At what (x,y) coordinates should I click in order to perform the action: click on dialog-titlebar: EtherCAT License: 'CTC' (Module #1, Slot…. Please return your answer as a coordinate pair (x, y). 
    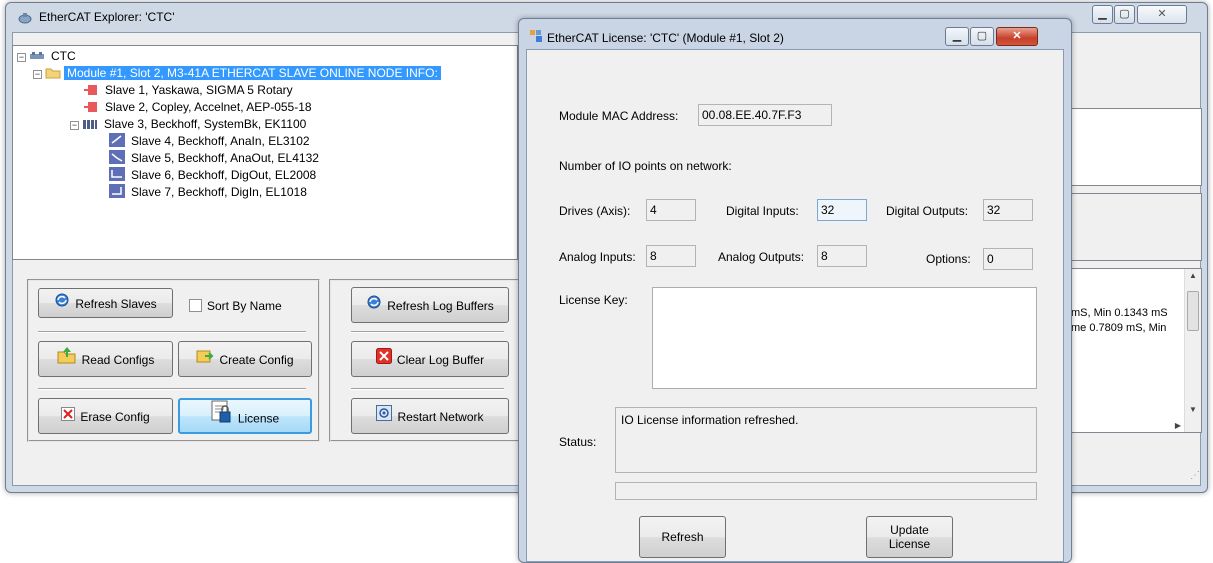
    Looking at the image, I should click on (795, 34).